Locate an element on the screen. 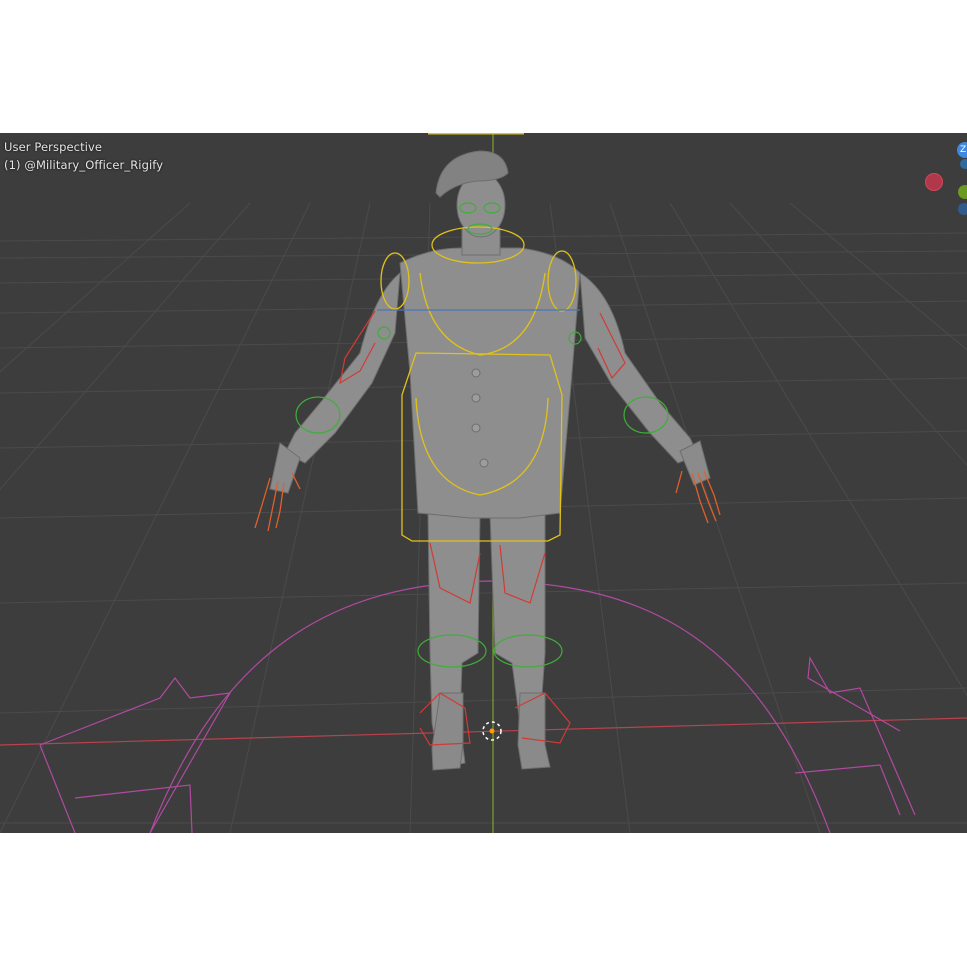 This screenshot has height=967, width=967. gizmo-z-axis-icon: Z is located at coordinates (962, 150).